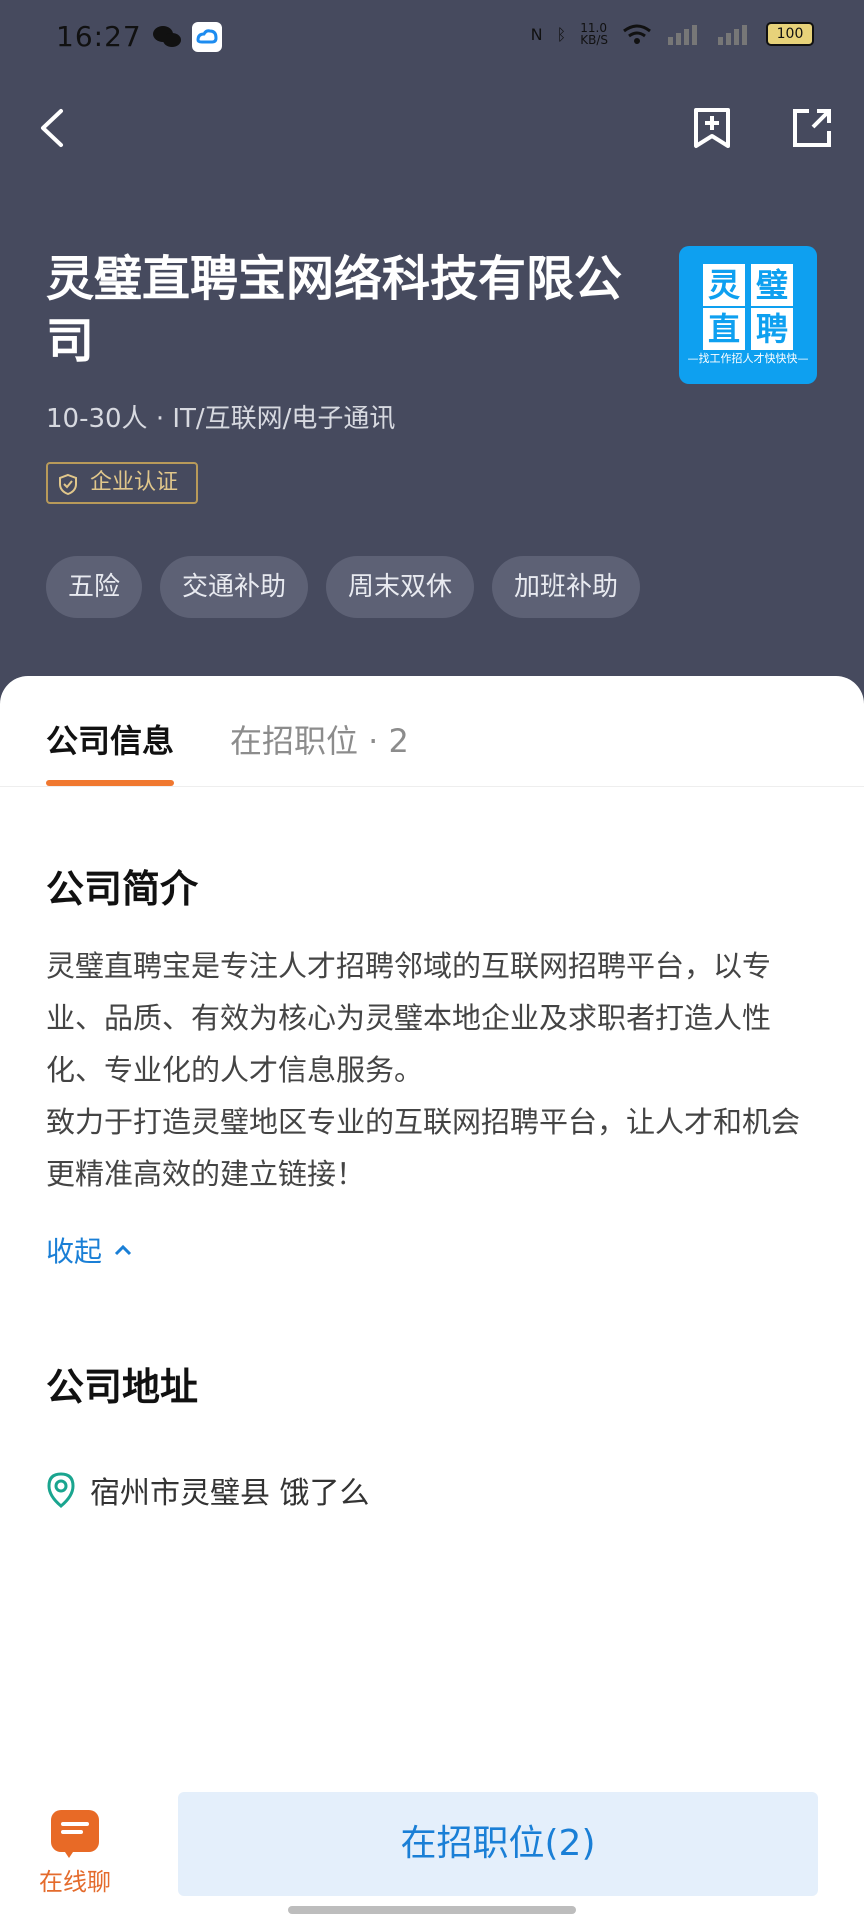 The width and height of the screenshot is (864, 1920). I want to click on tab-company-info: 公司信息, so click(110, 739).